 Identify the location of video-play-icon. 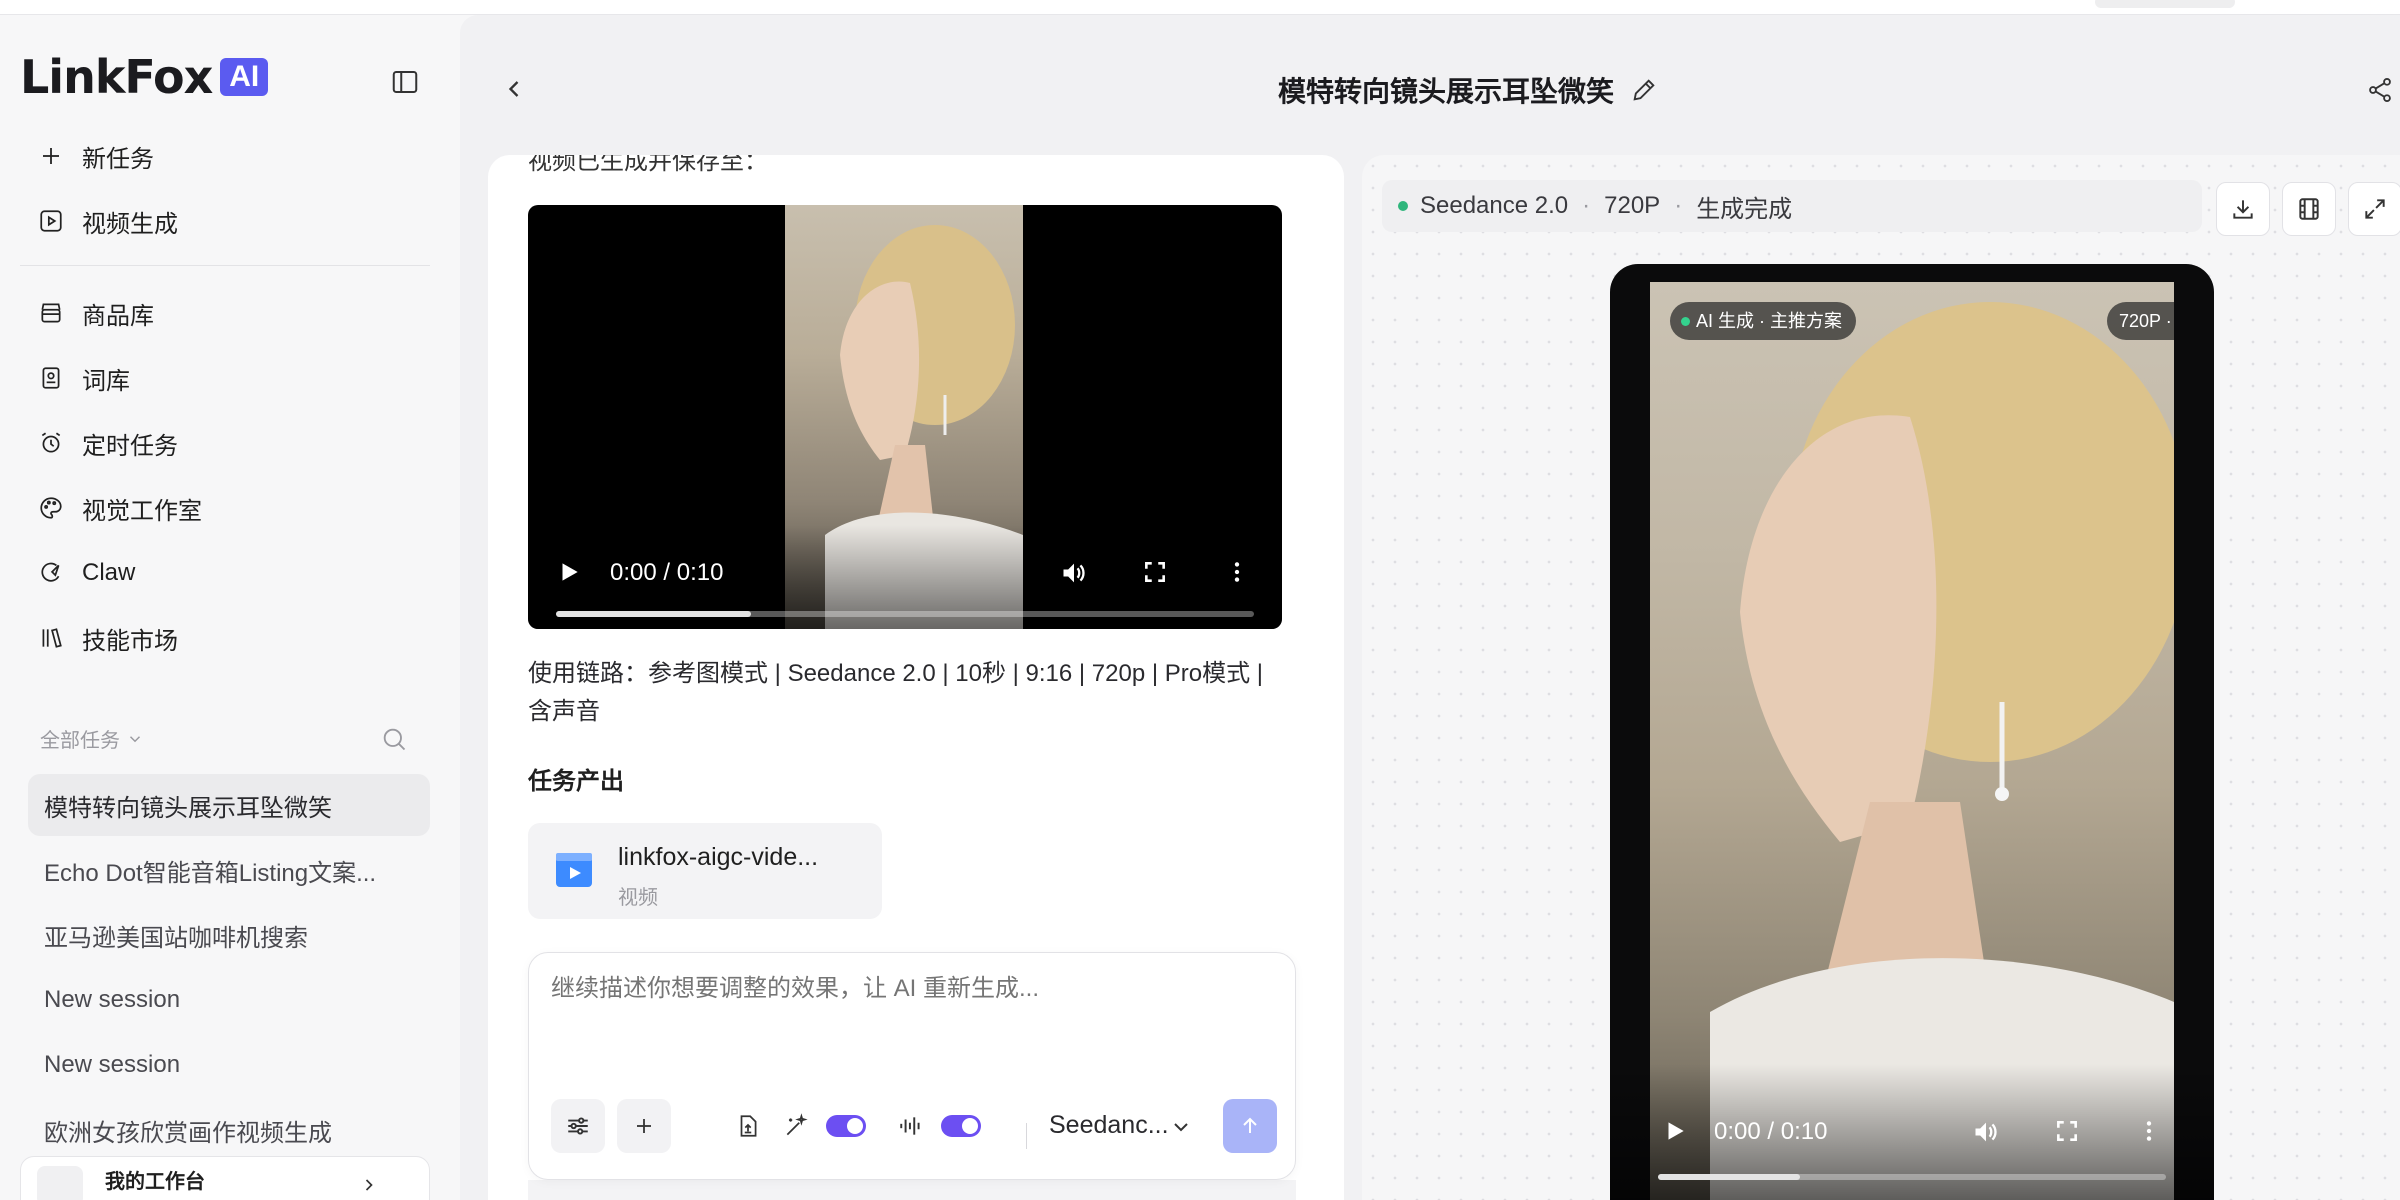
(51, 221).